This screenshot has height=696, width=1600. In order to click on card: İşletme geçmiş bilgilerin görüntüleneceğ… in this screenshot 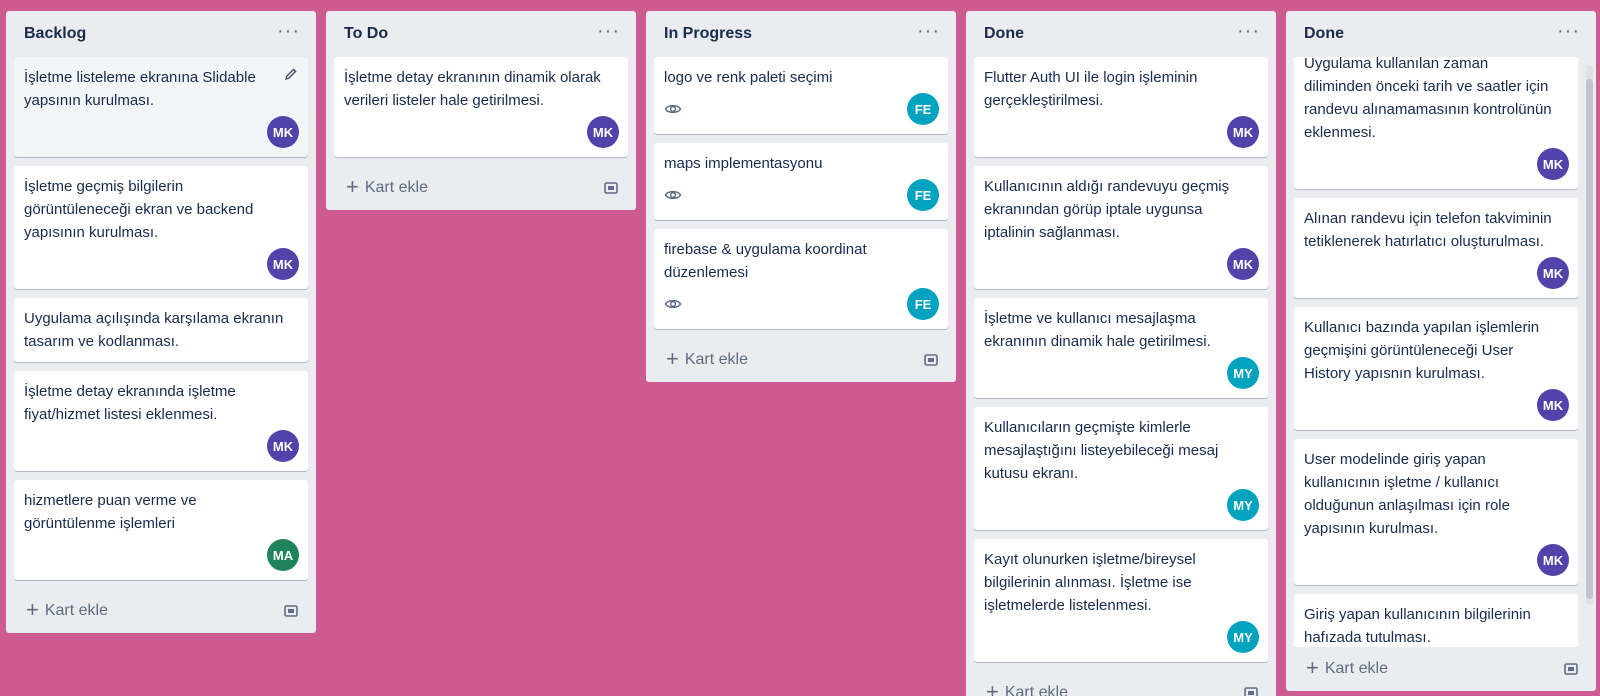, I will do `click(161, 227)`.